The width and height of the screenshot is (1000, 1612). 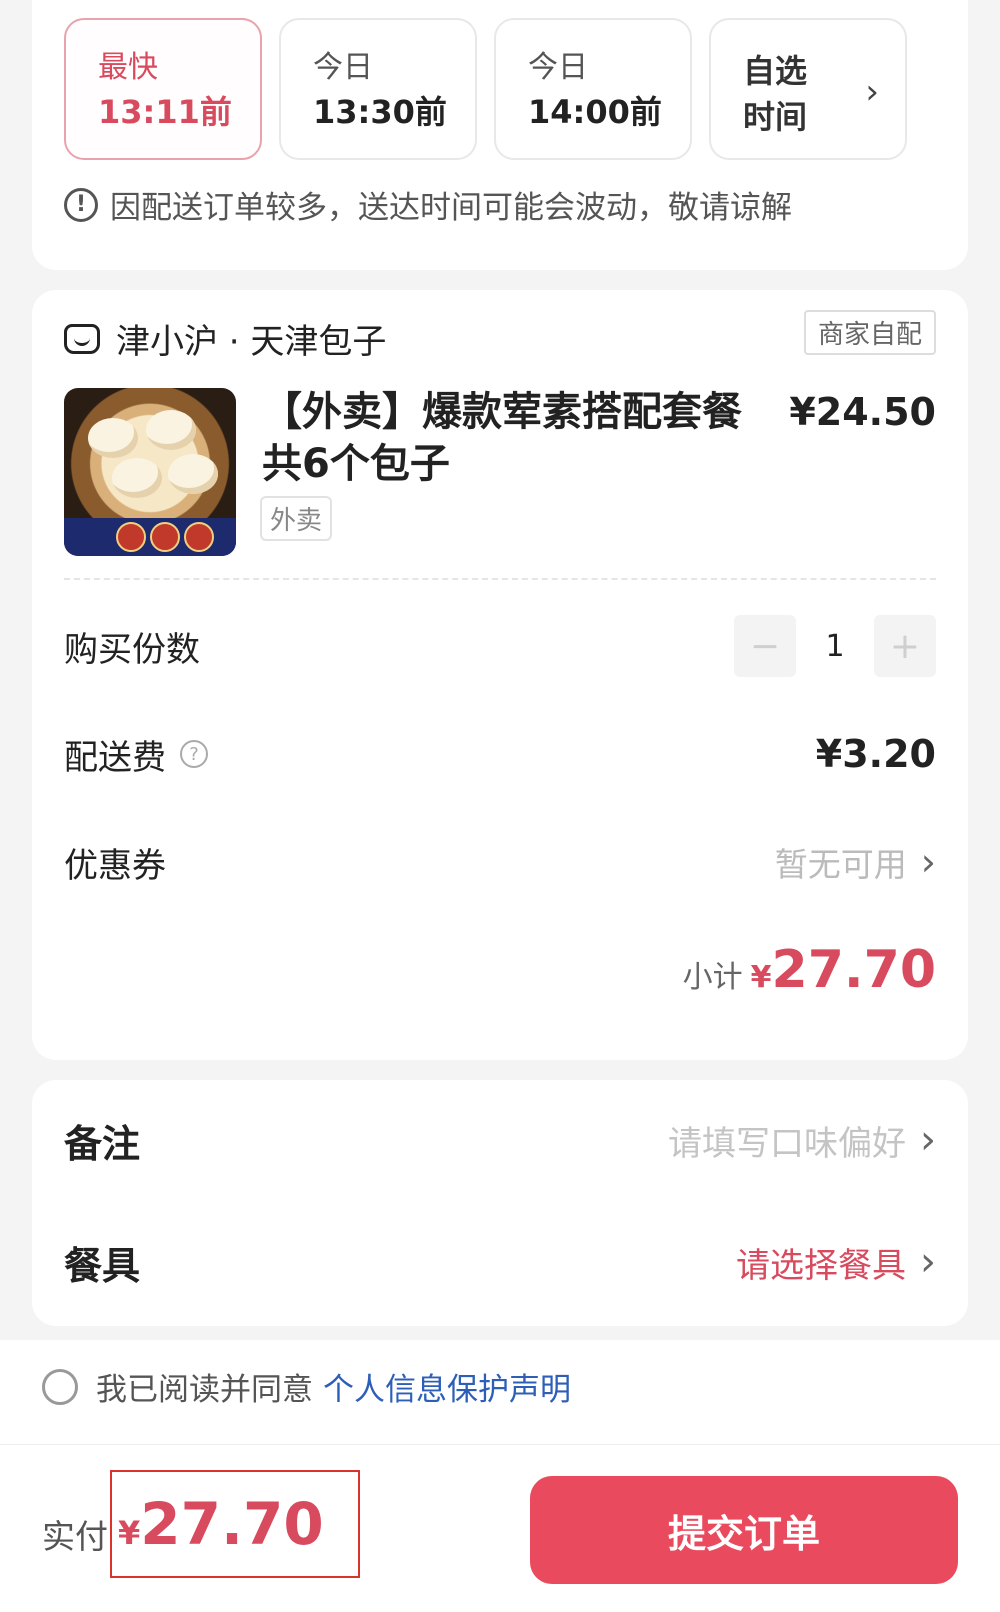 I want to click on time-slot-time: 13:11前, so click(x=165, y=112).